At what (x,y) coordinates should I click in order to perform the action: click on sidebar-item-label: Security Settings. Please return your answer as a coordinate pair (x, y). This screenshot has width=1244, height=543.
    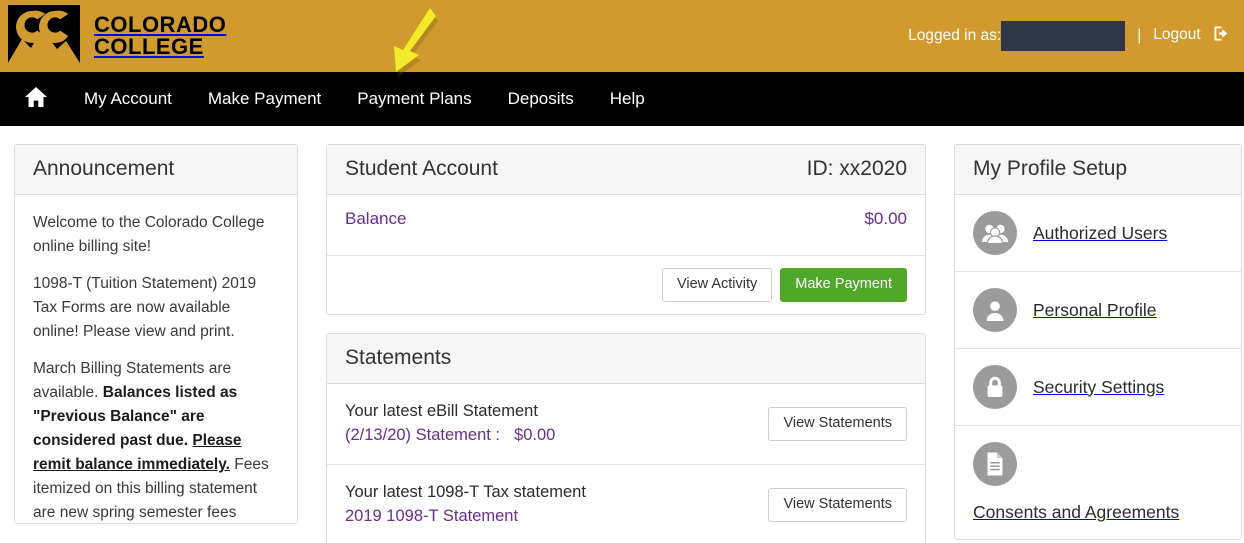
    Looking at the image, I should click on (1099, 386).